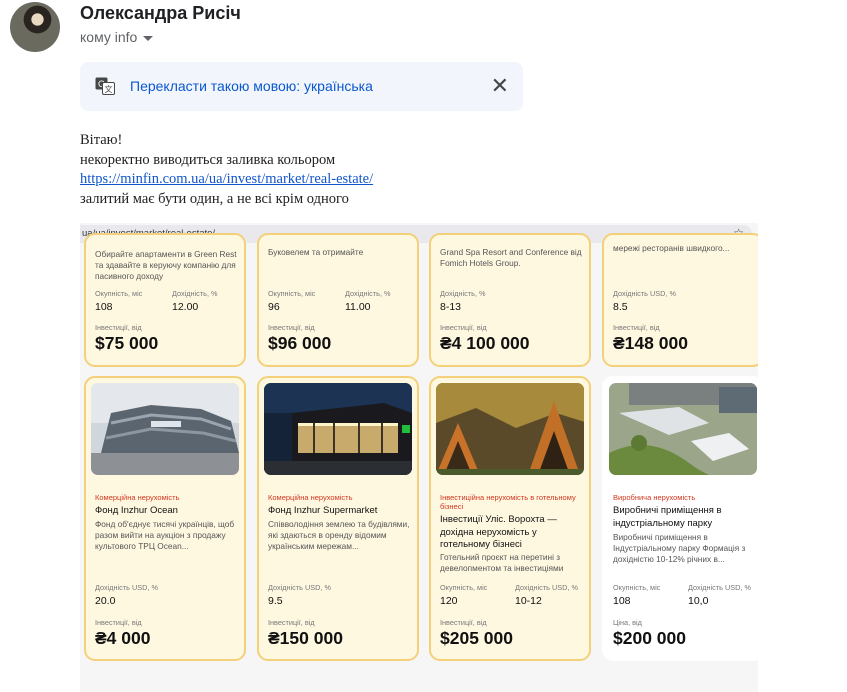  I want to click on card-value: 9.5, so click(275, 601).